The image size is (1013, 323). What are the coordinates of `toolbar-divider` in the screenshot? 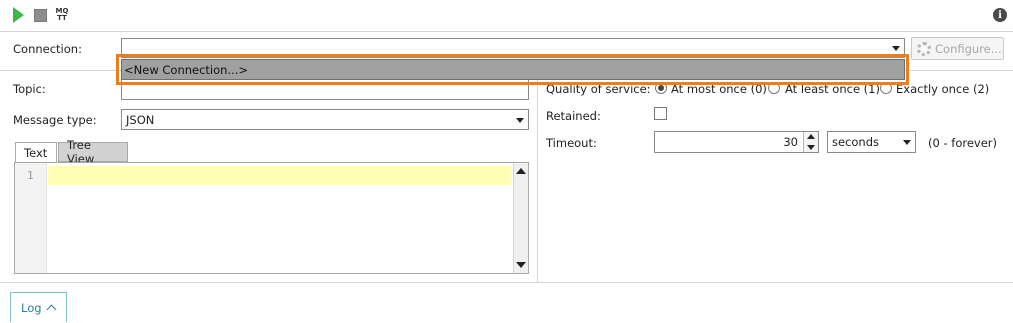 It's located at (506, 31).